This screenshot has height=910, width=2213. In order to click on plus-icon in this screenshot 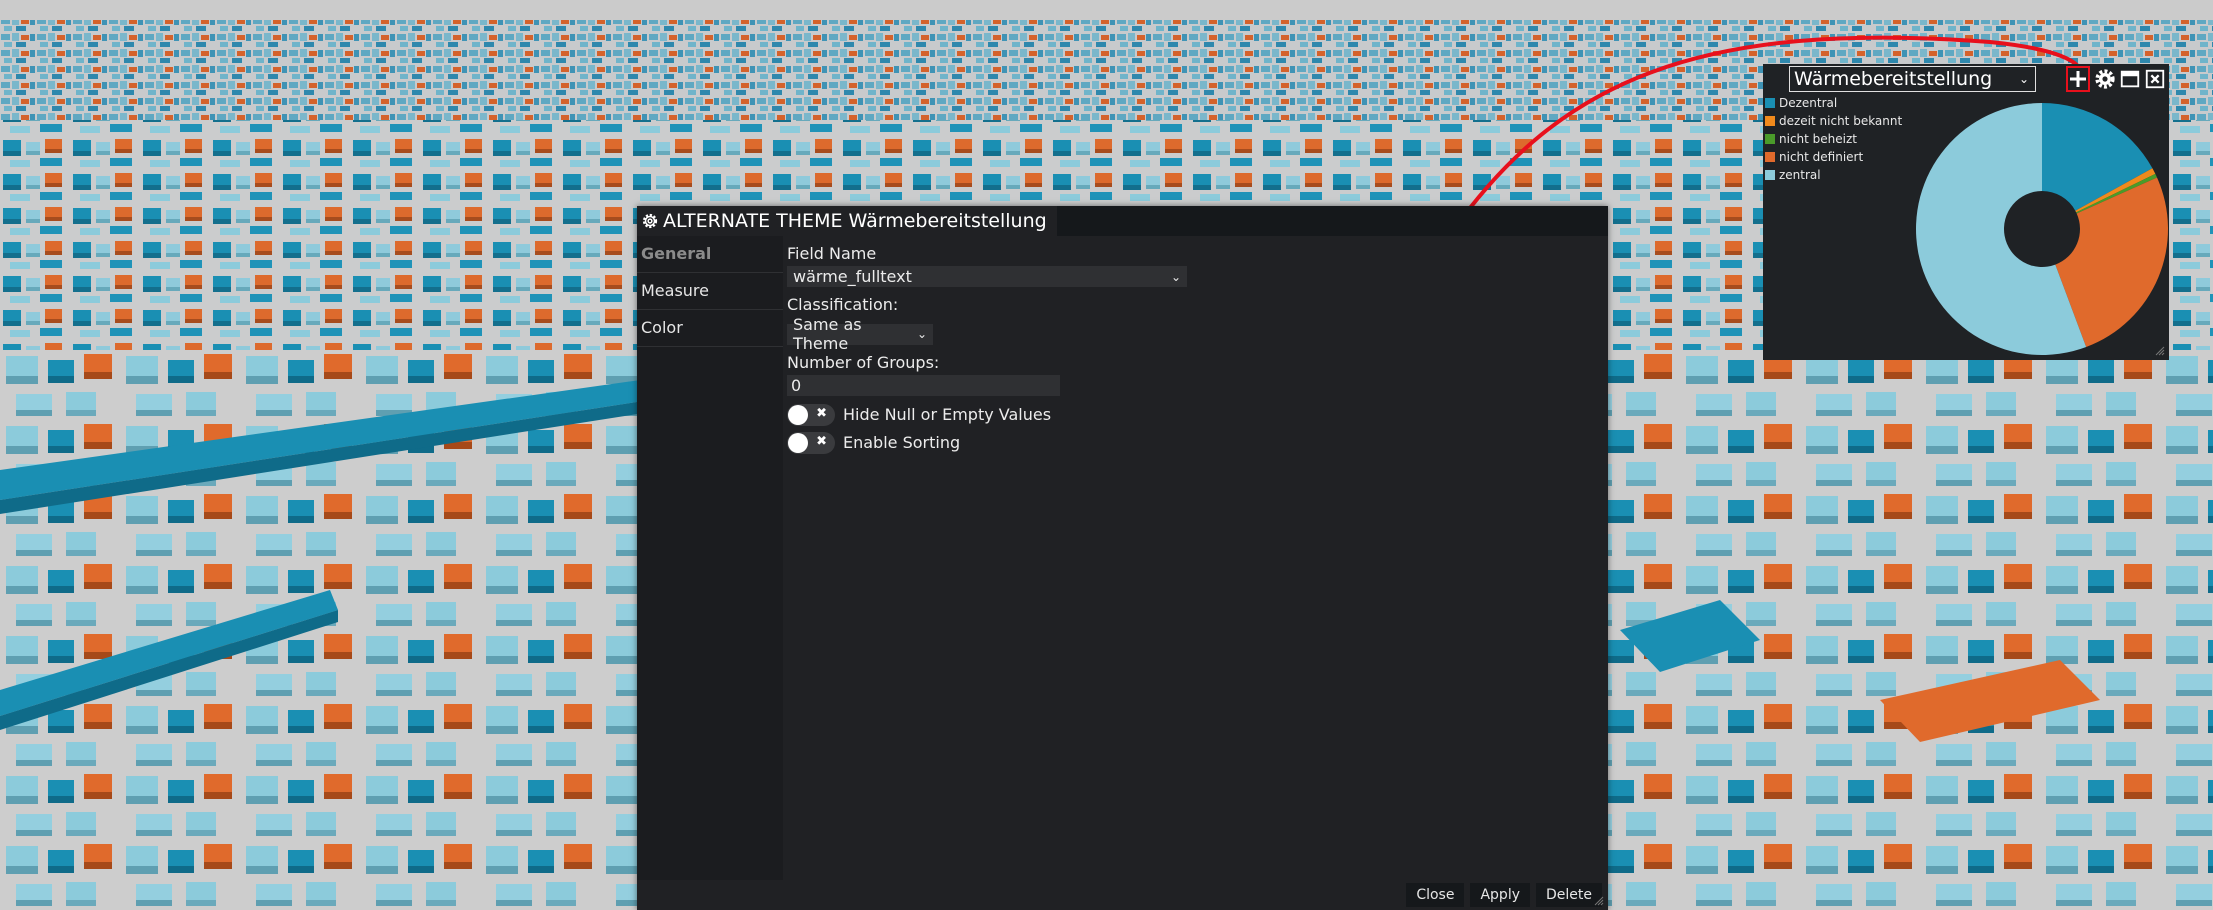, I will do `click(2078, 79)`.